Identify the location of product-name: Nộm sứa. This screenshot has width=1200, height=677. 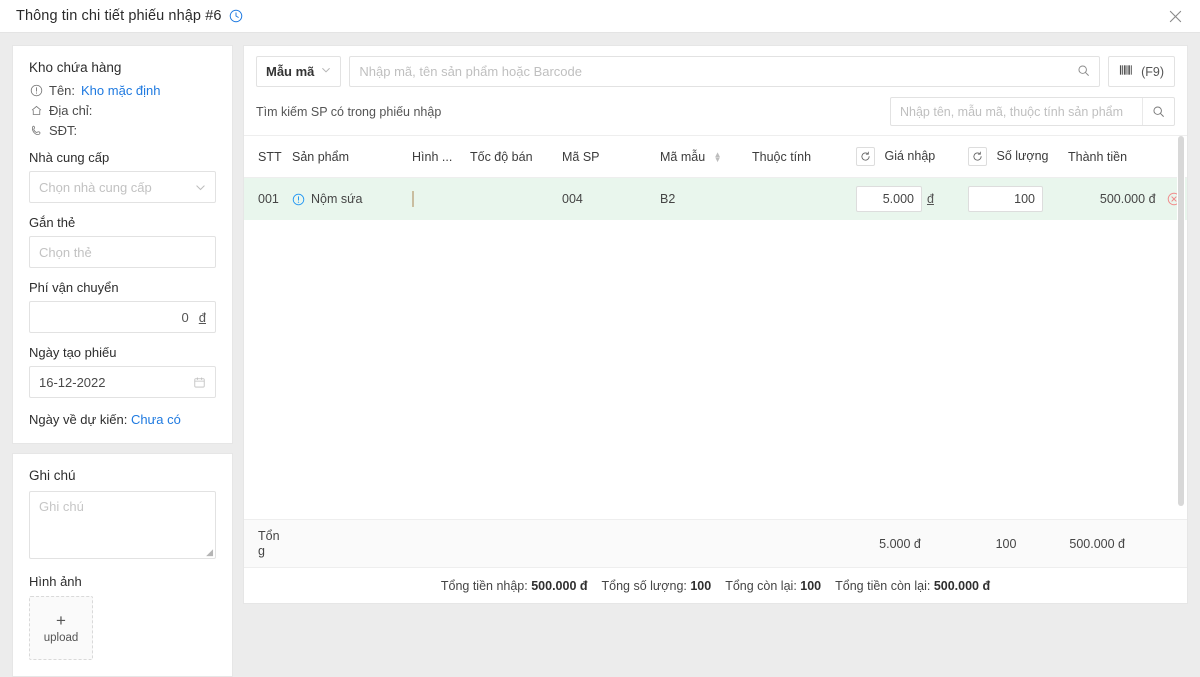
(337, 199).